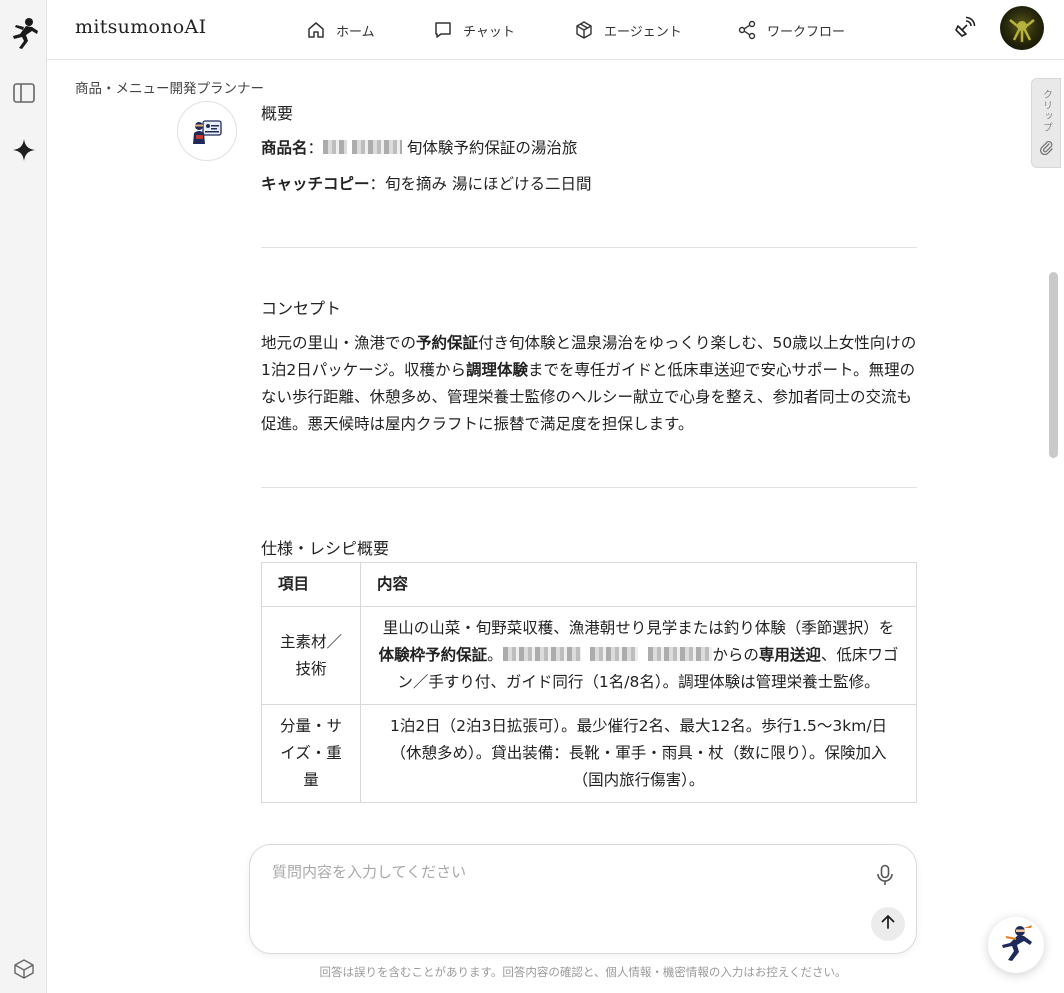  Describe the element at coordinates (284, 148) in the screenshot. I see `product-name-label: 商品名` at that location.